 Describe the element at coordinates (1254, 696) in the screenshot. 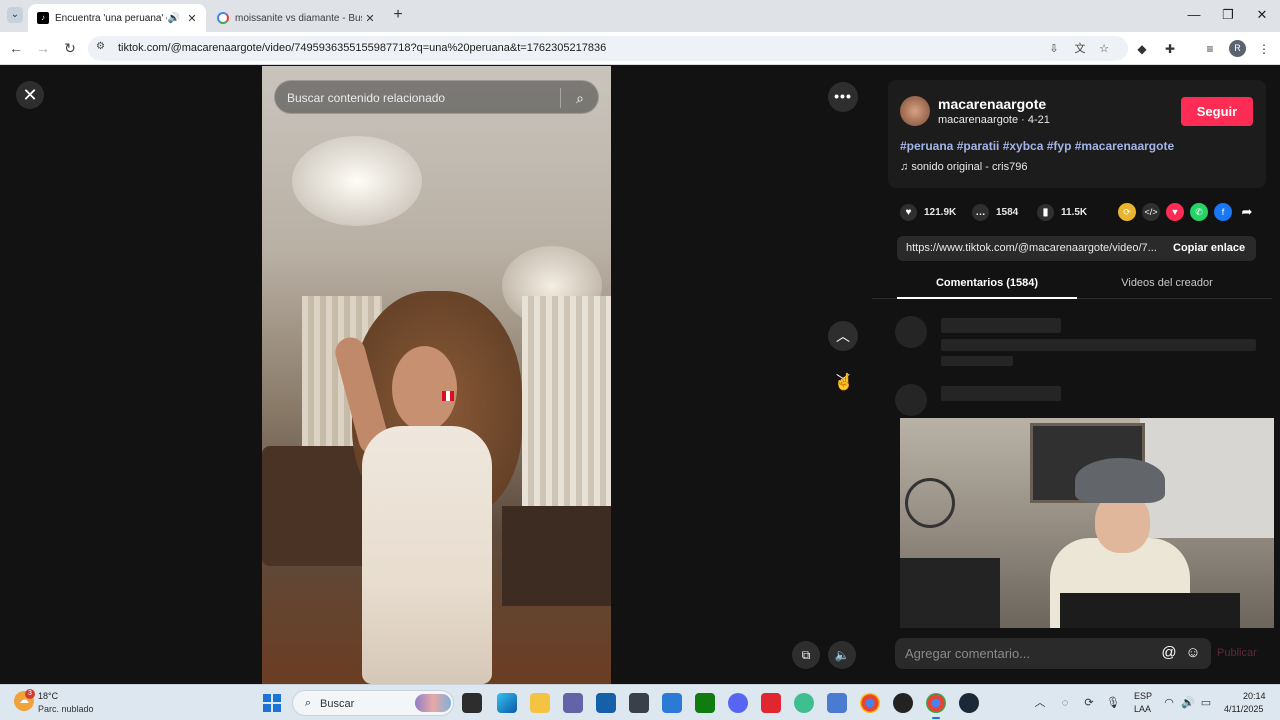

I see `clock-time: 20:14` at that location.